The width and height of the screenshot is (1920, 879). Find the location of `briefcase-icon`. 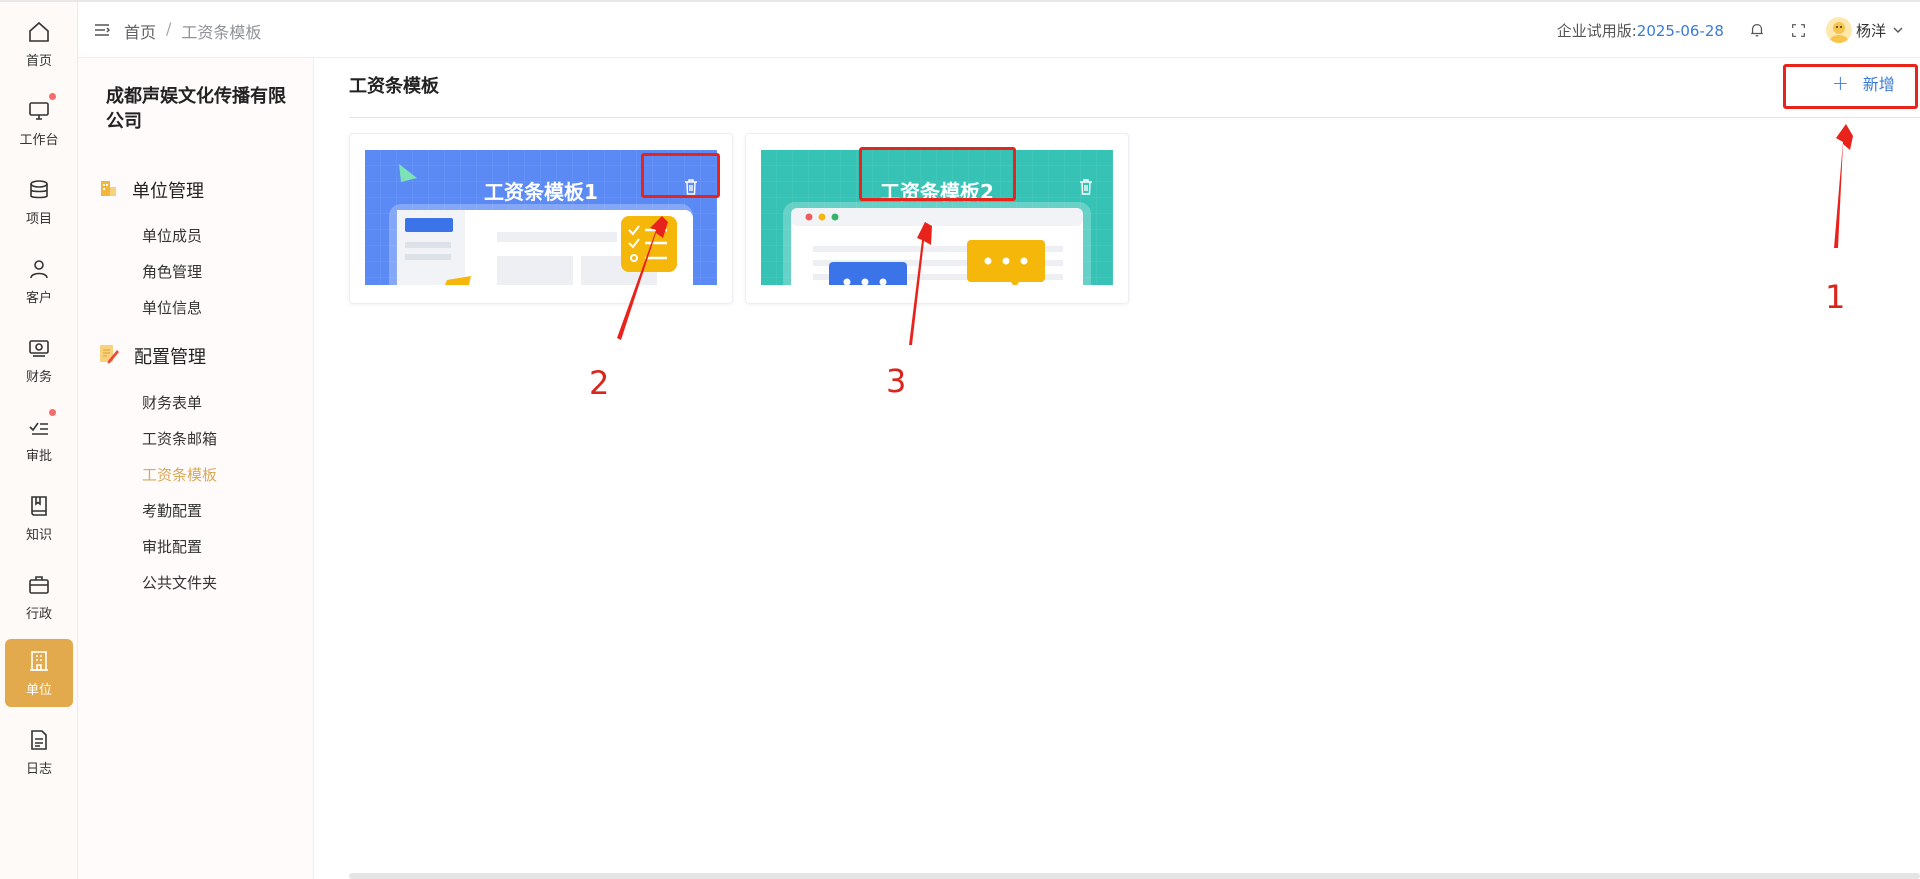

briefcase-icon is located at coordinates (39, 585).